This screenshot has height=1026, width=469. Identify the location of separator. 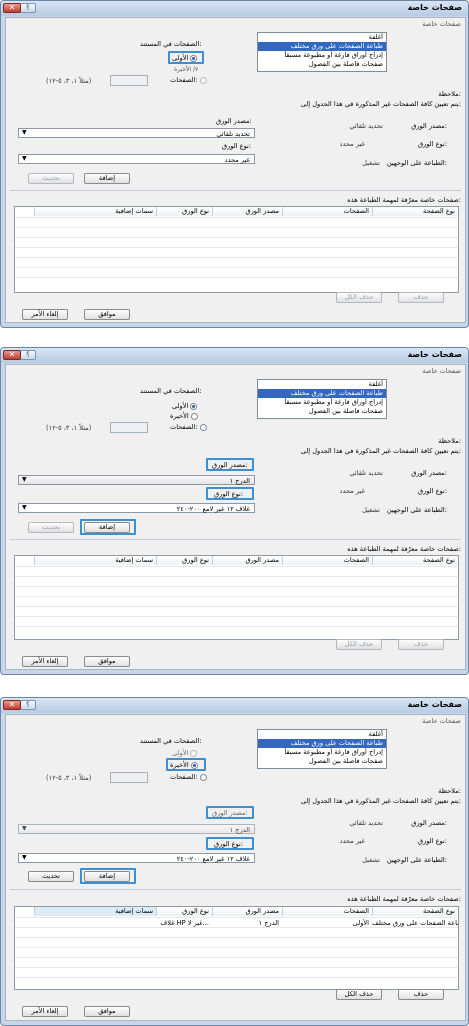
(235, 539).